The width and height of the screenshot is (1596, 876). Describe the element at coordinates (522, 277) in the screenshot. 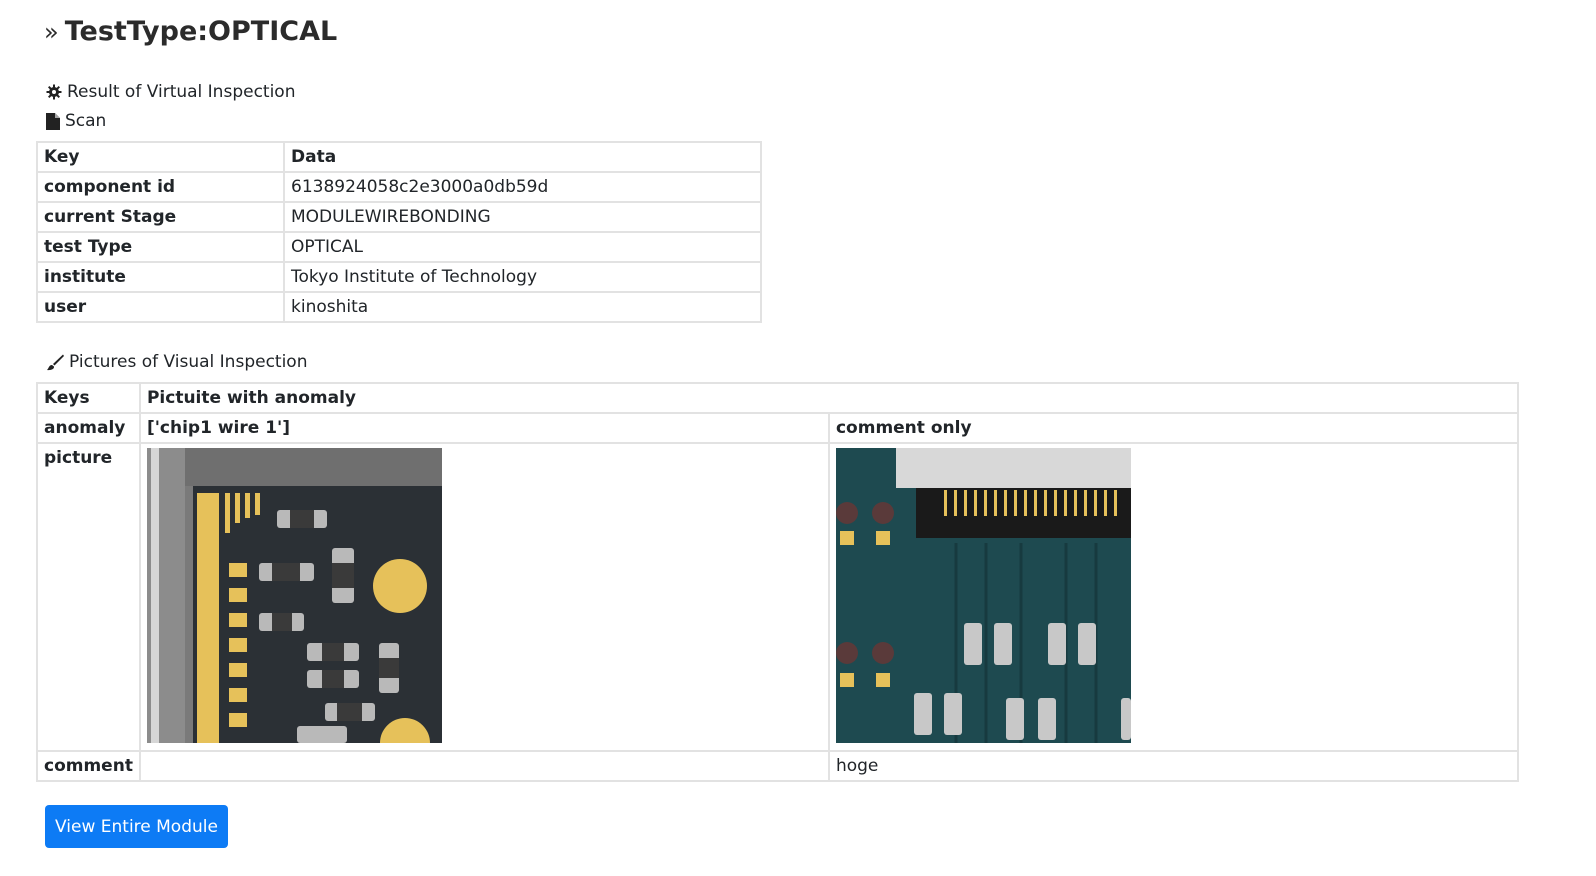

I see `row-value: Tokyo Institute of Technology` at that location.